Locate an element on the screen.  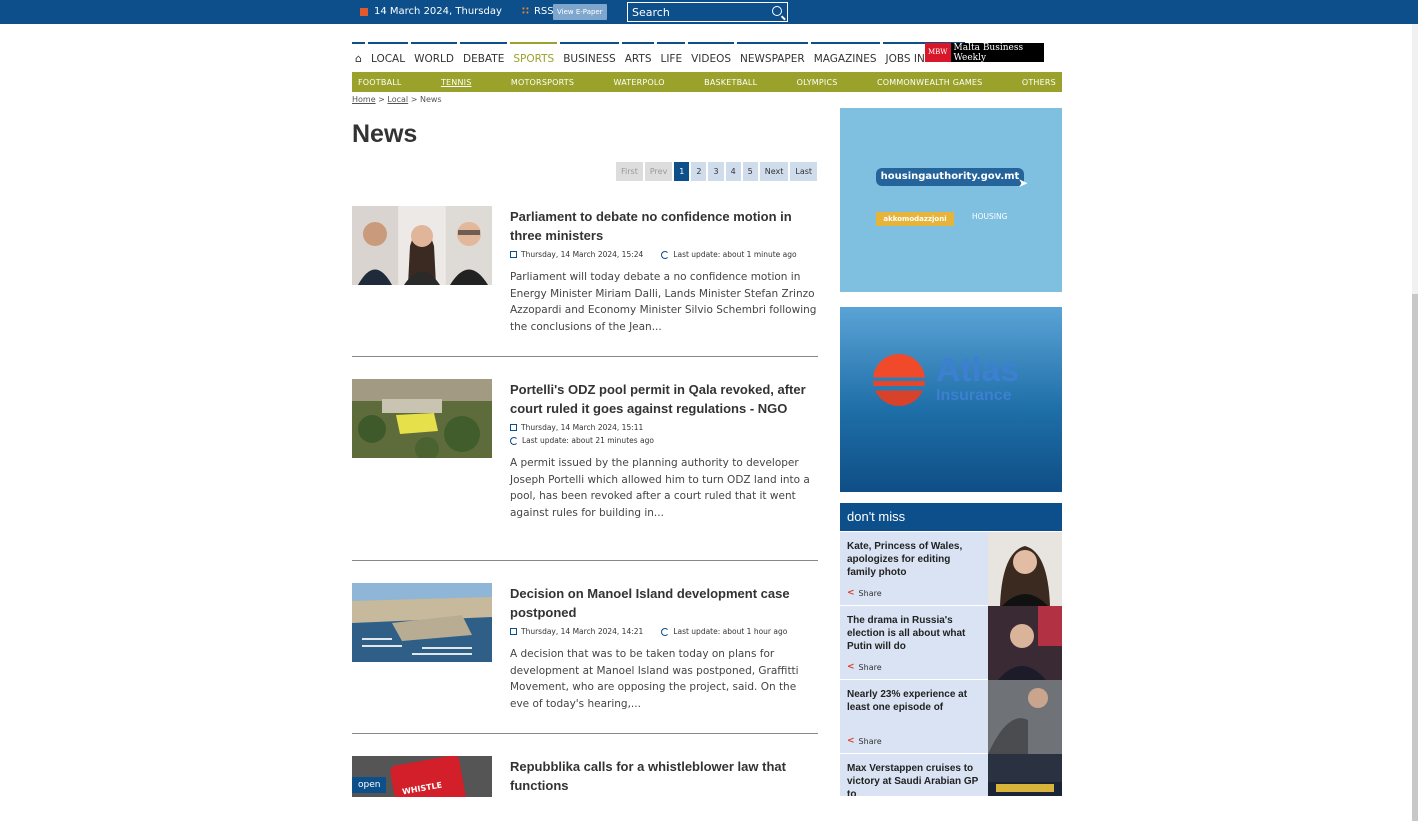
article-update: Last update: about 1 minute ago is located at coordinates (729, 254).